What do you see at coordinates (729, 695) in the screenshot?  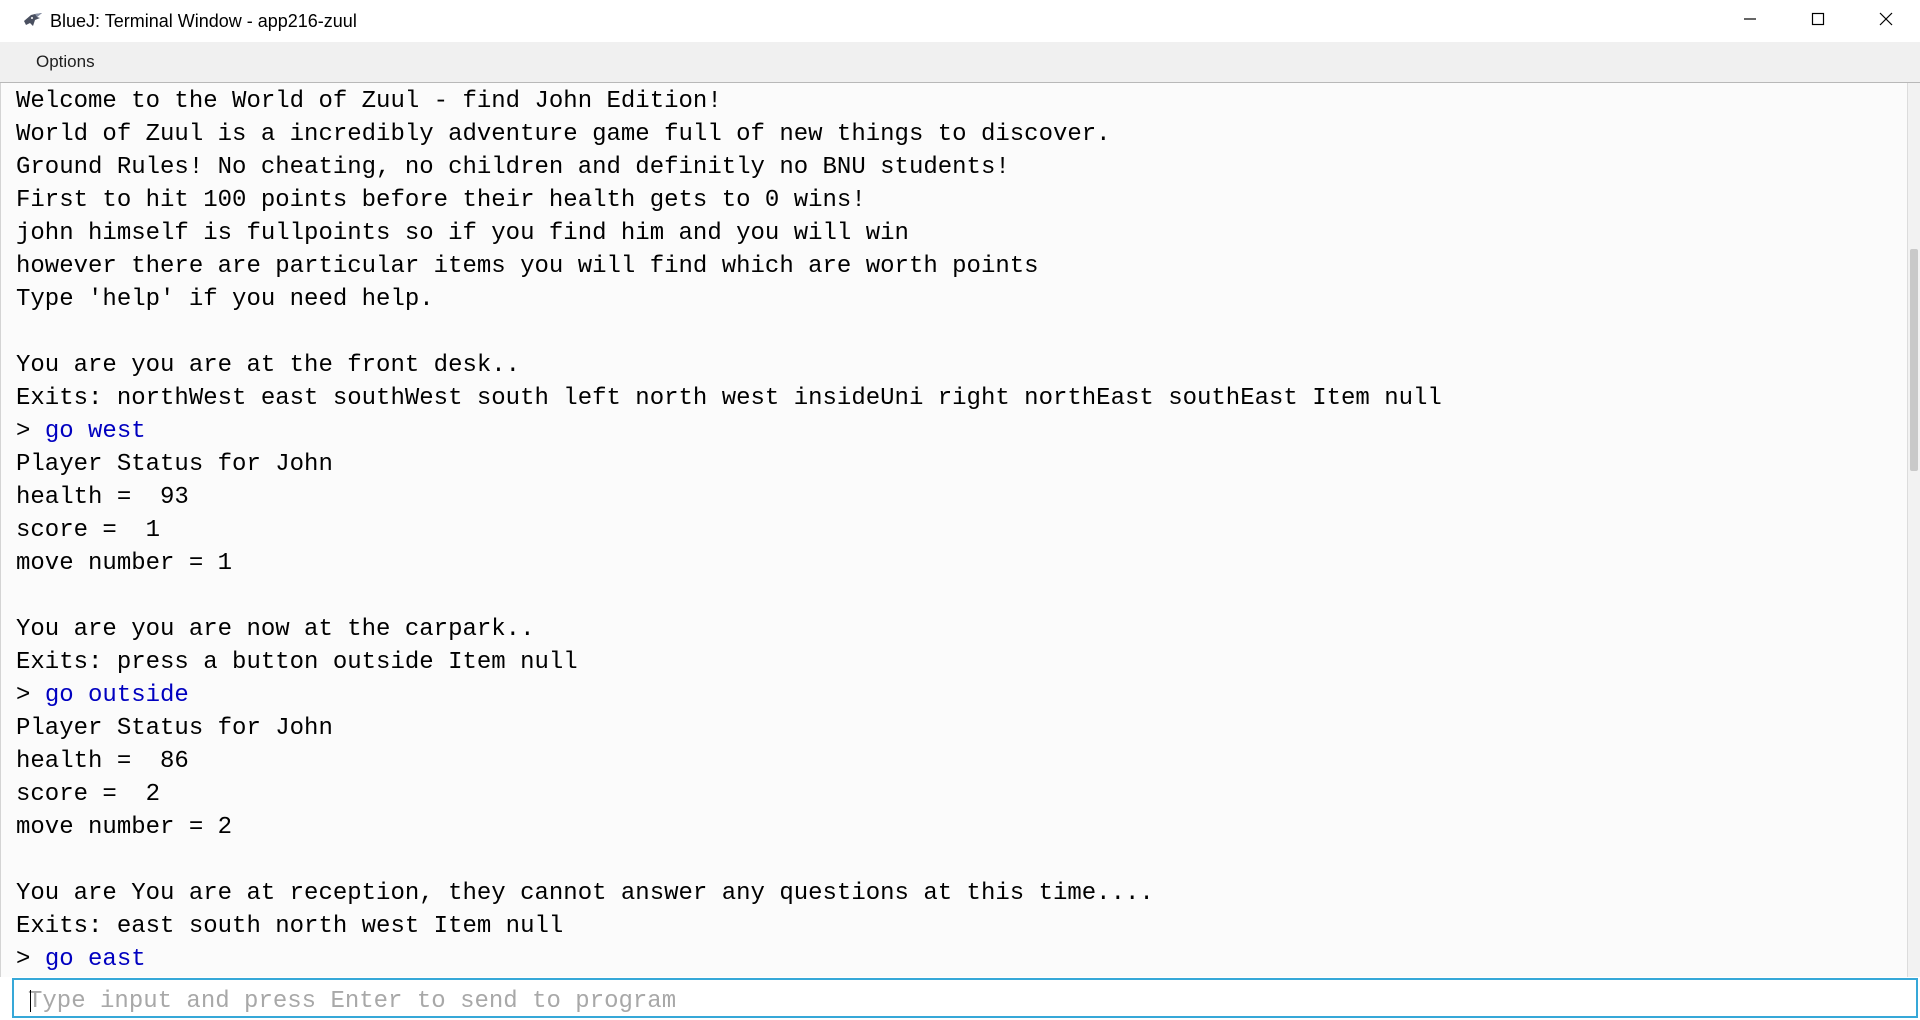 I see `terminal-command-line: > go outside` at bounding box center [729, 695].